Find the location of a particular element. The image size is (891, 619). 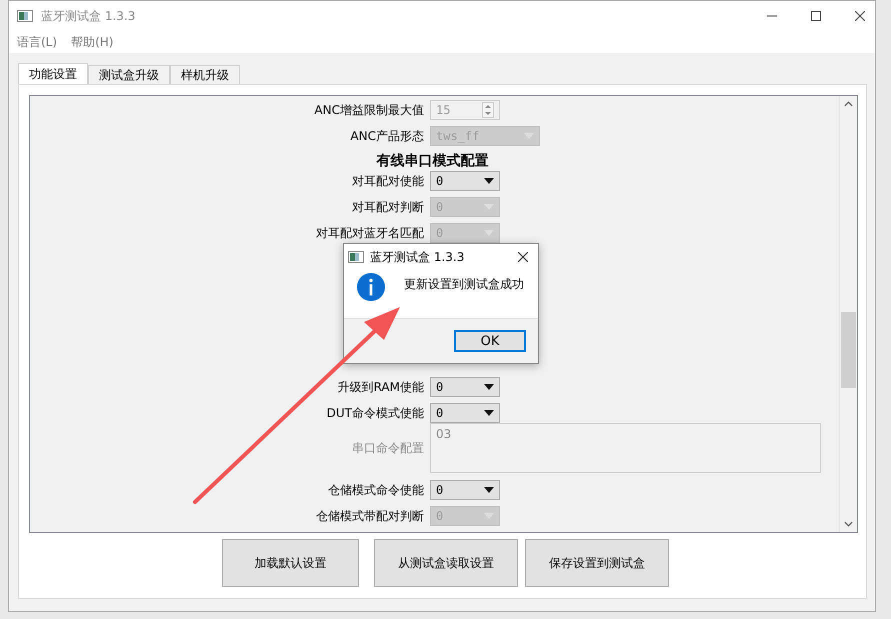

menu-item: 语言(L) is located at coordinates (37, 42).